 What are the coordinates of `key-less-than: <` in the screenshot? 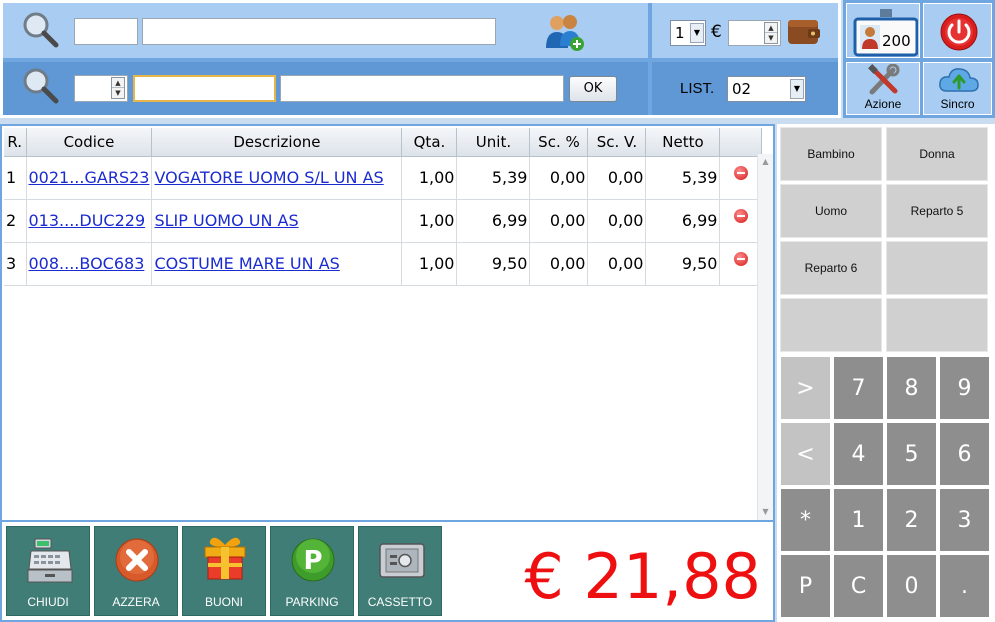 It's located at (805, 454).